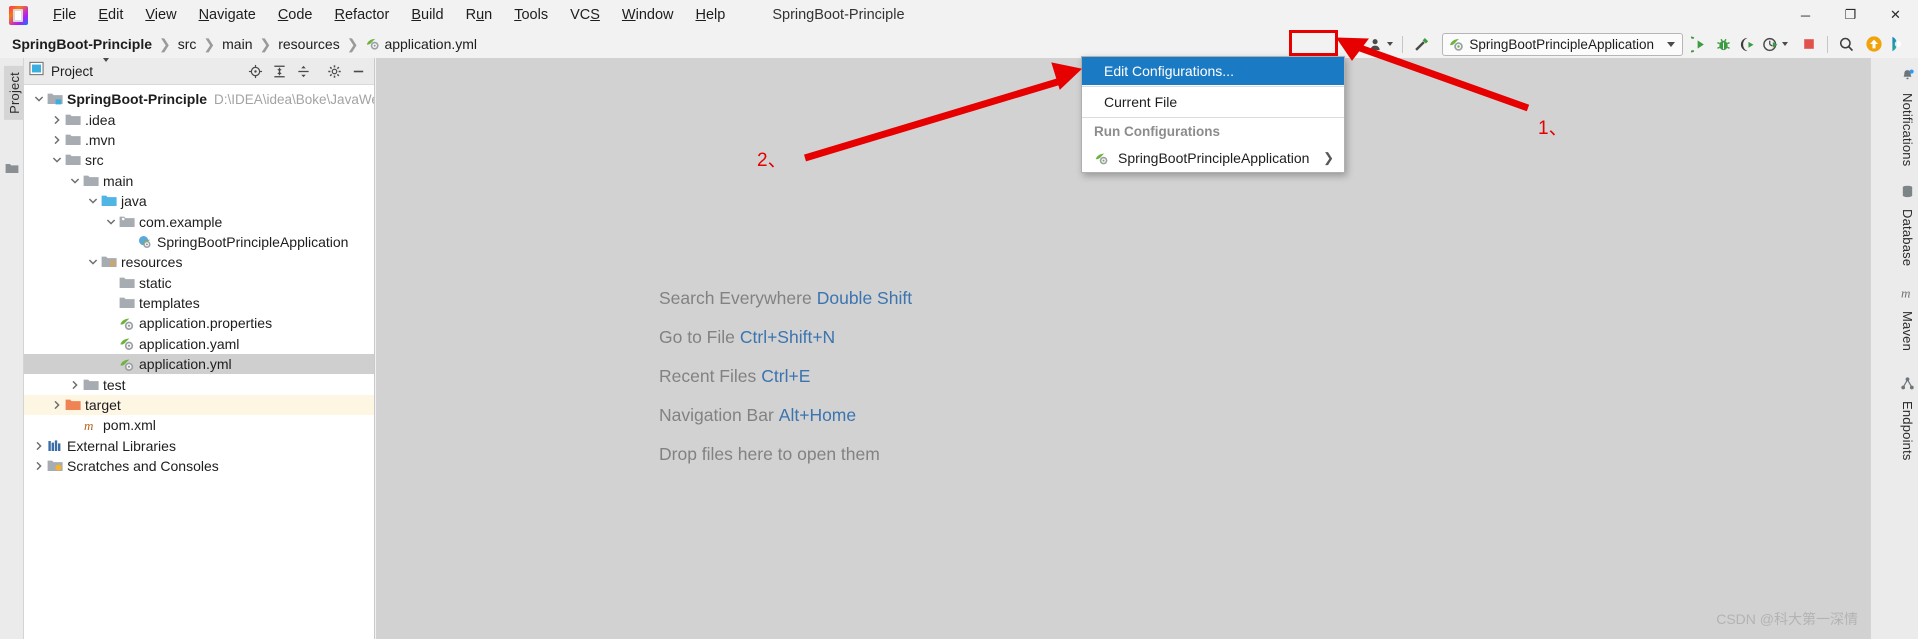 The width and height of the screenshot is (1918, 639). Describe the element at coordinates (1141, 102) in the screenshot. I see `popup-item-label: Current File` at that location.